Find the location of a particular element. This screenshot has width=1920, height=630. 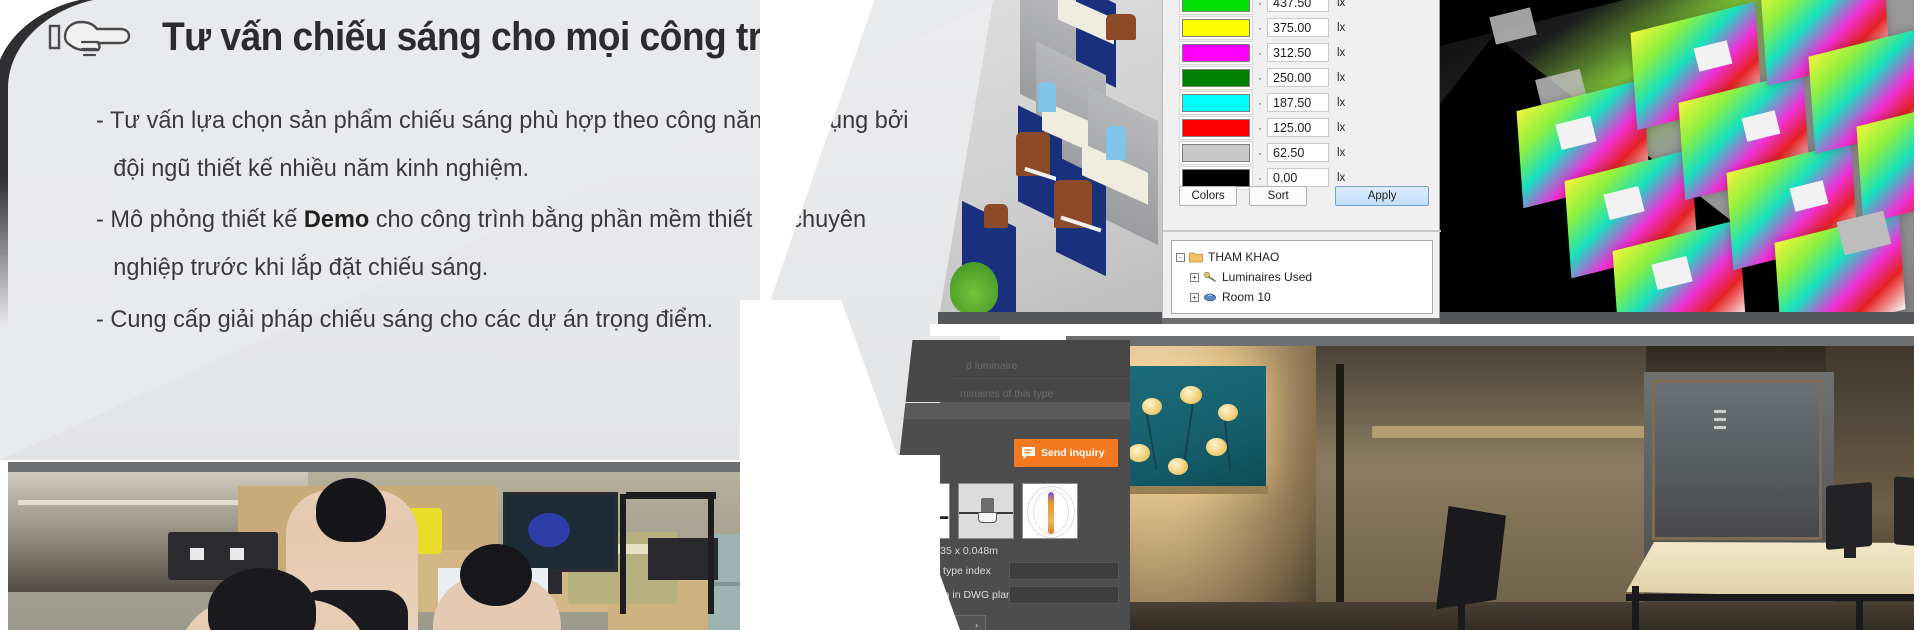

color-row: · 312.50 lx is located at coordinates (1304, 52).